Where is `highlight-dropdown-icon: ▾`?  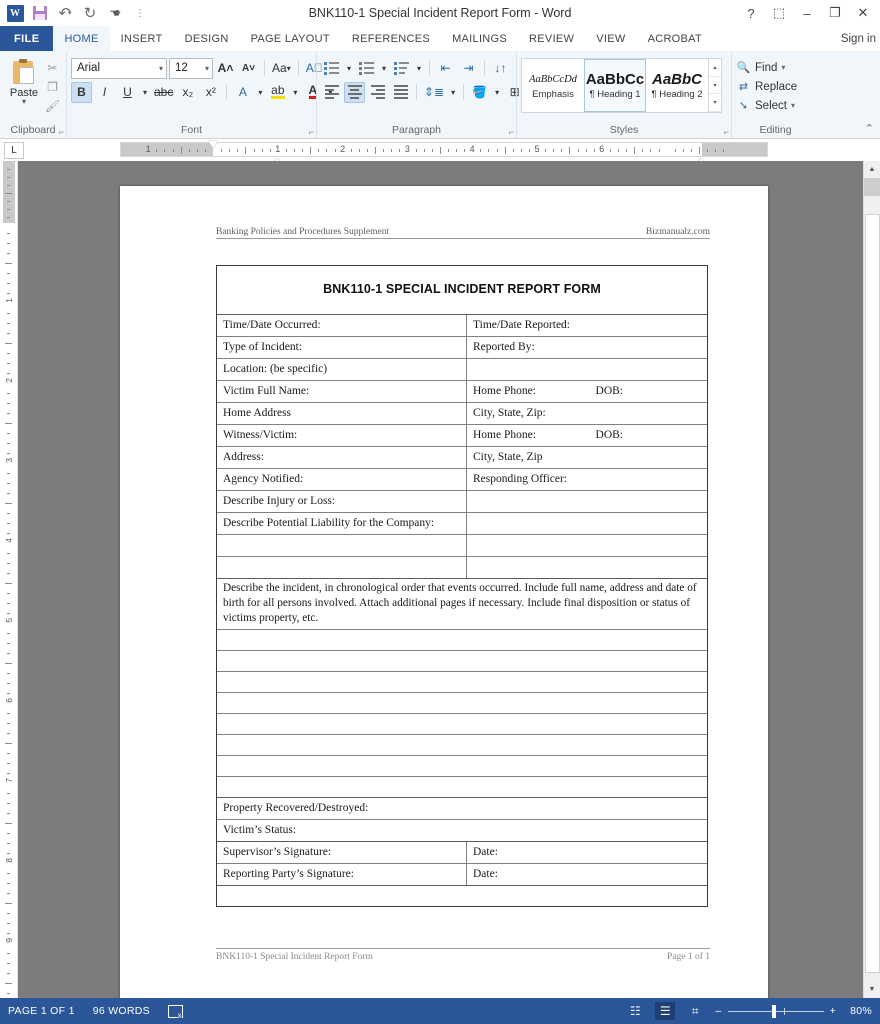 highlight-dropdown-icon: ▾ is located at coordinates (295, 92).